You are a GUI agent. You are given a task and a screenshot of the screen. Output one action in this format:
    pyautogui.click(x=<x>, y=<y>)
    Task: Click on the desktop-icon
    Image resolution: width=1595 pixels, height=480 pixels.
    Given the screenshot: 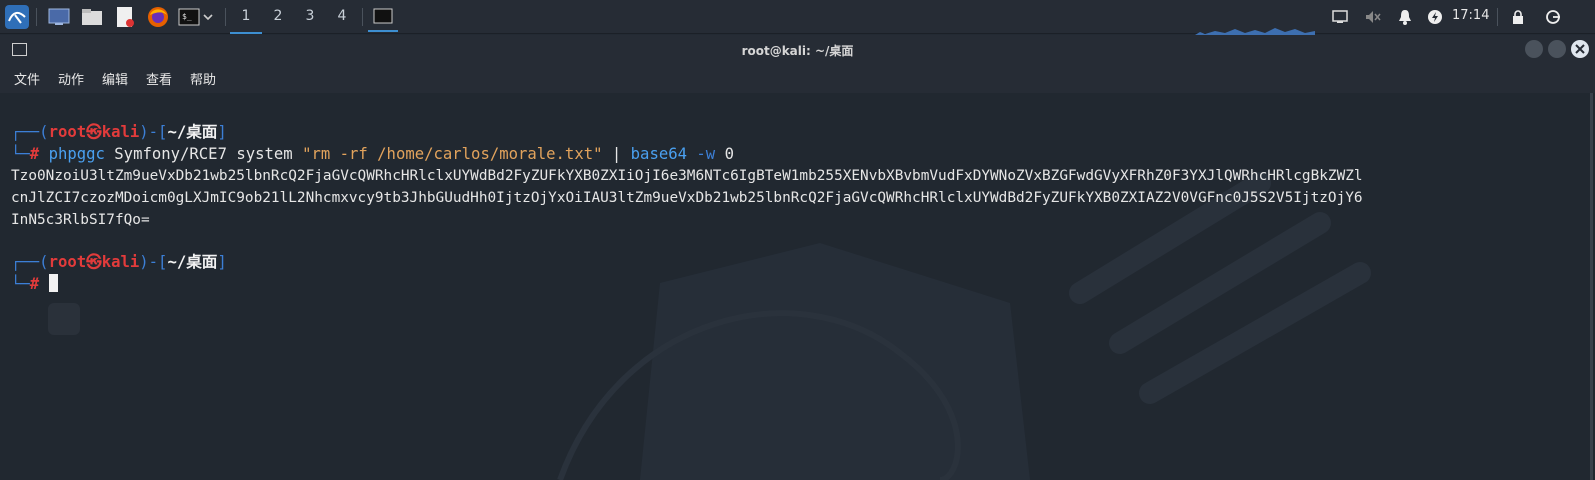 What is the action you would take?
    pyautogui.click(x=59, y=17)
    